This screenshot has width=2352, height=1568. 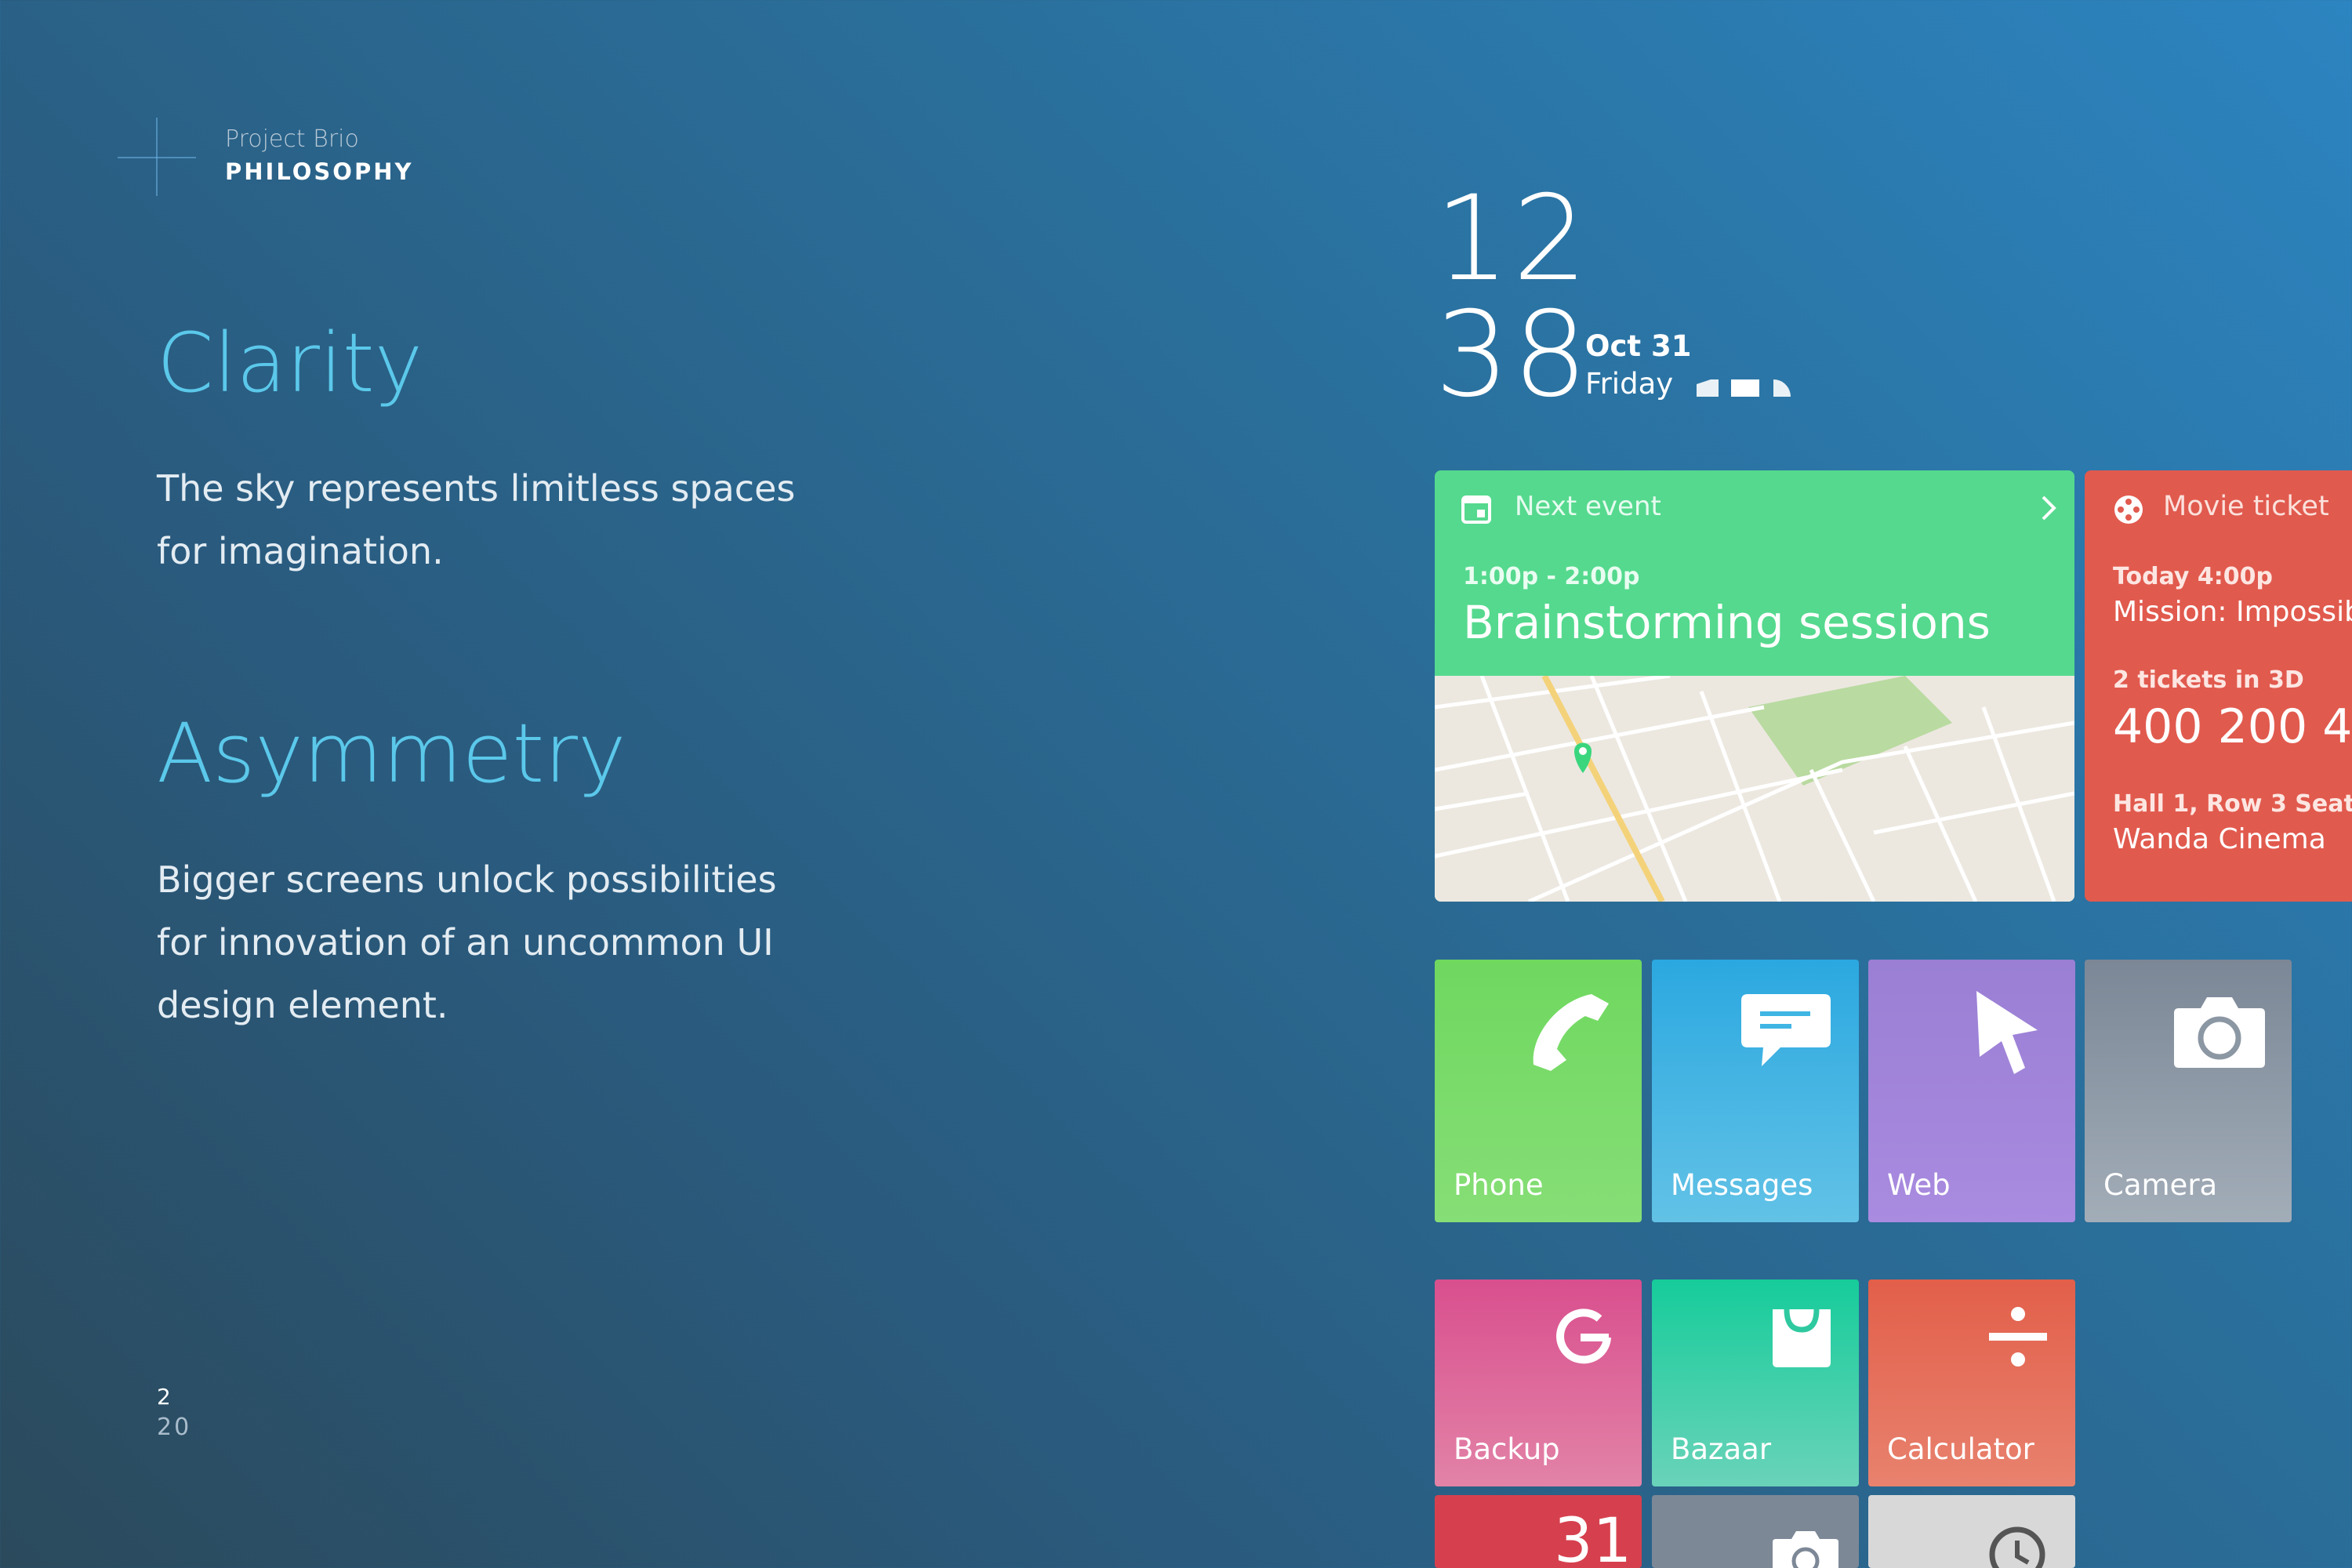 I want to click on asymmetry-body-line: design element., so click(x=302, y=1005).